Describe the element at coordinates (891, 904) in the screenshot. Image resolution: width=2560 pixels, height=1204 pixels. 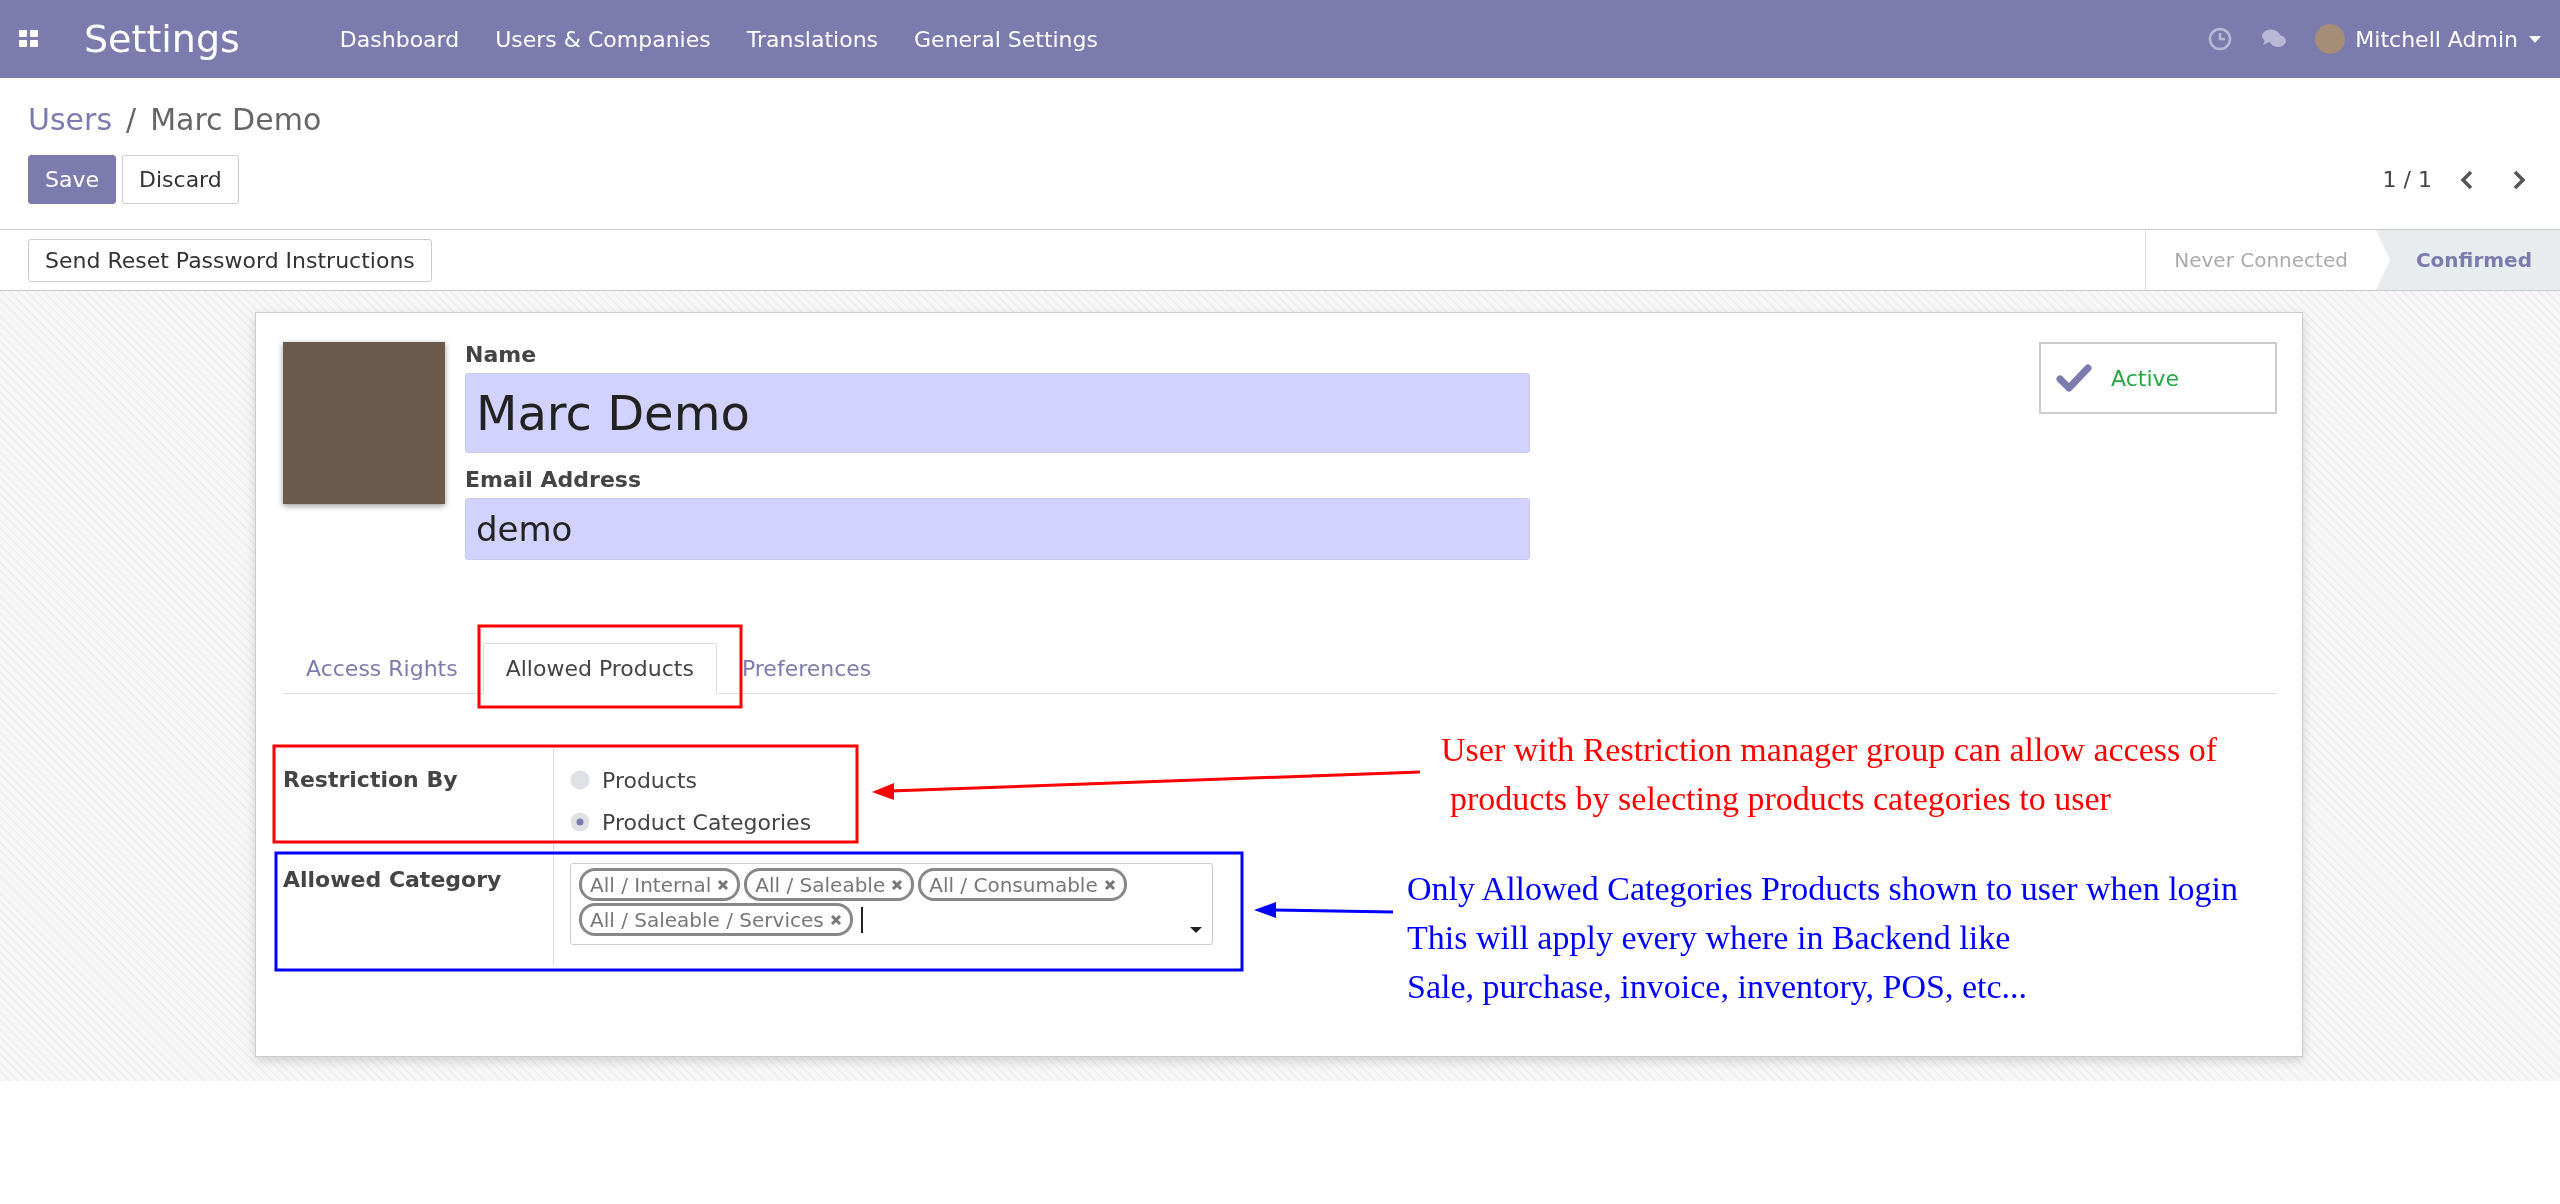
I see `tags-field: All / Internal All / Saleable All / Consumable All / Saleable / Services` at that location.